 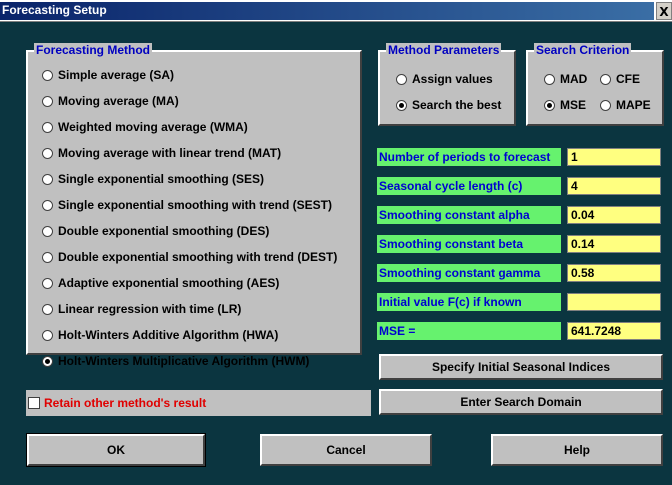 I want to click on param-label-gamma: Smoothing constant gamma, so click(x=469, y=273).